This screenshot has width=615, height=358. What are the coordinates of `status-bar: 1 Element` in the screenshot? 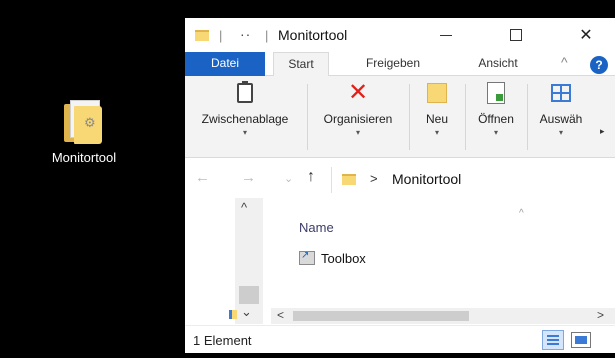 It's located at (400, 339).